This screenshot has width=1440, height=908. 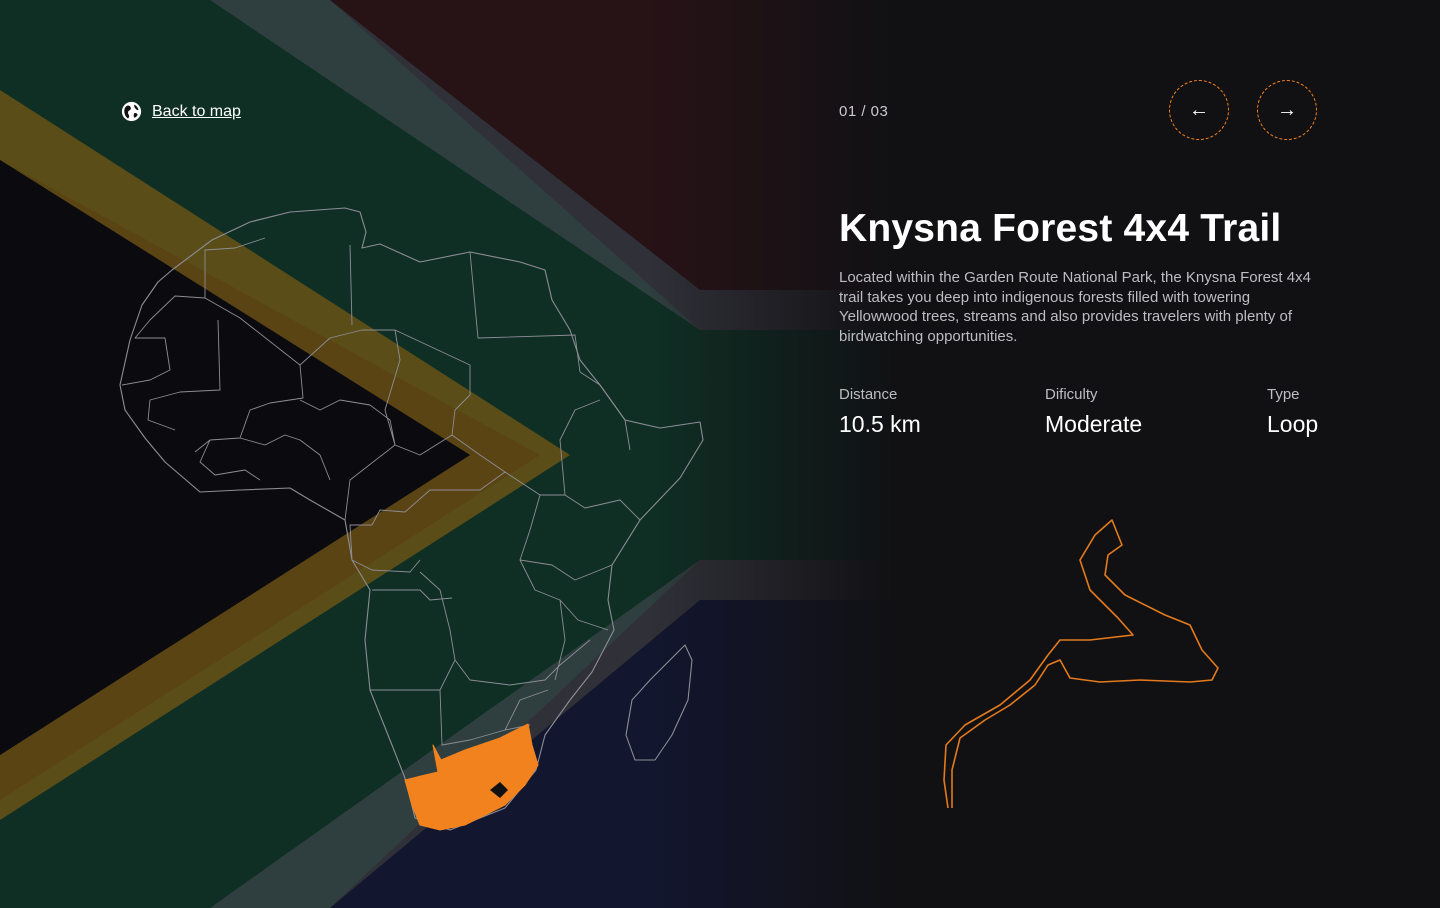 I want to click on globe-icon, so click(x=131, y=111).